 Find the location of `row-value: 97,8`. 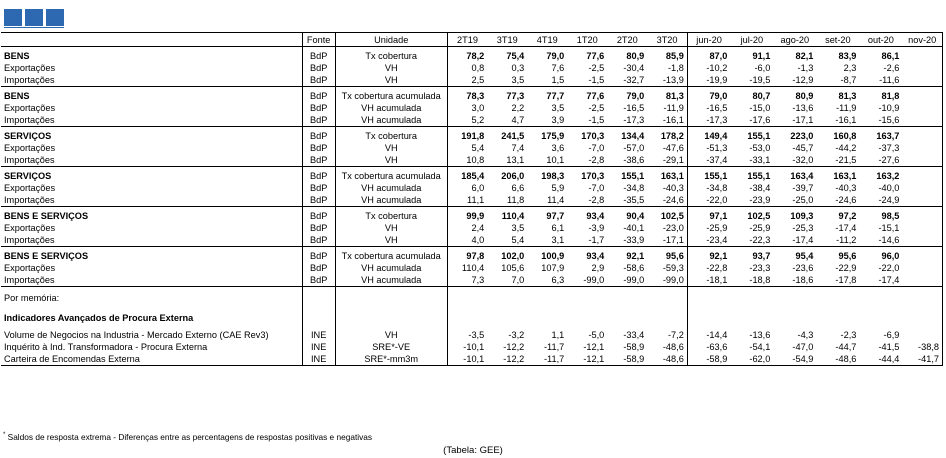

row-value: 97,8 is located at coordinates (467, 254).